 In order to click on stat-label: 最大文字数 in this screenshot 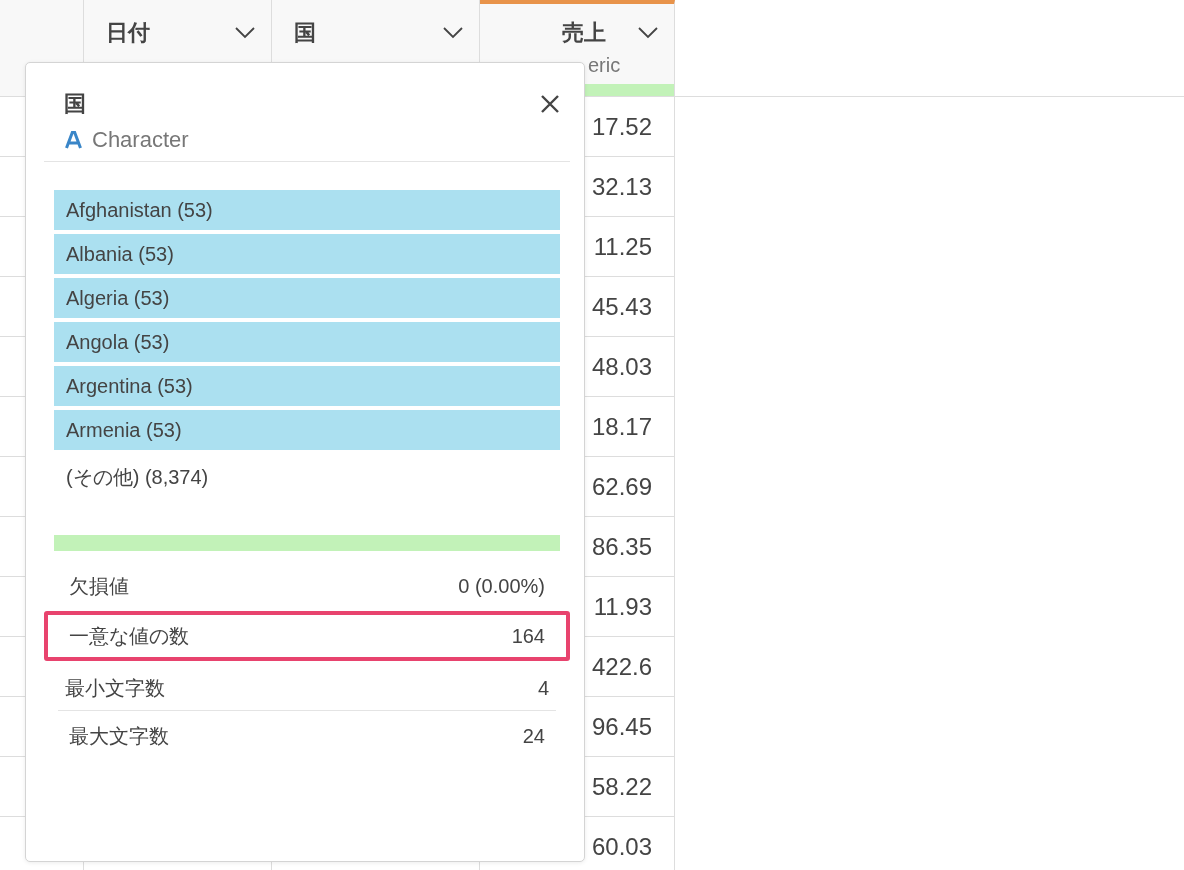, I will do `click(119, 736)`.